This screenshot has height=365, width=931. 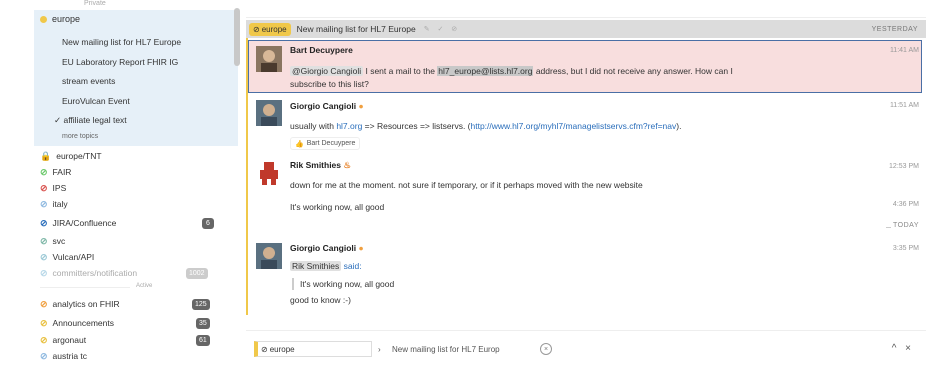 What do you see at coordinates (282, 349) in the screenshot?
I see `compose-stream-value: europe` at bounding box center [282, 349].